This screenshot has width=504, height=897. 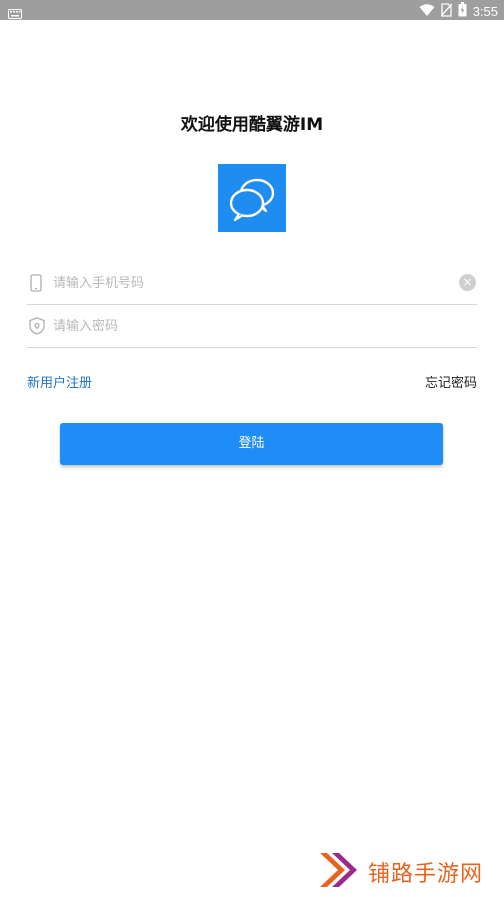 What do you see at coordinates (485, 11) in the screenshot?
I see `status-time: 3:55` at bounding box center [485, 11].